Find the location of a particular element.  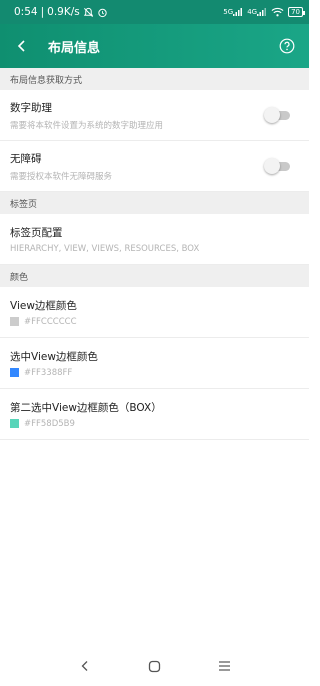

setting-subtitle: 需要将本软件设置为系统的数字助理应用 is located at coordinates (87, 125).